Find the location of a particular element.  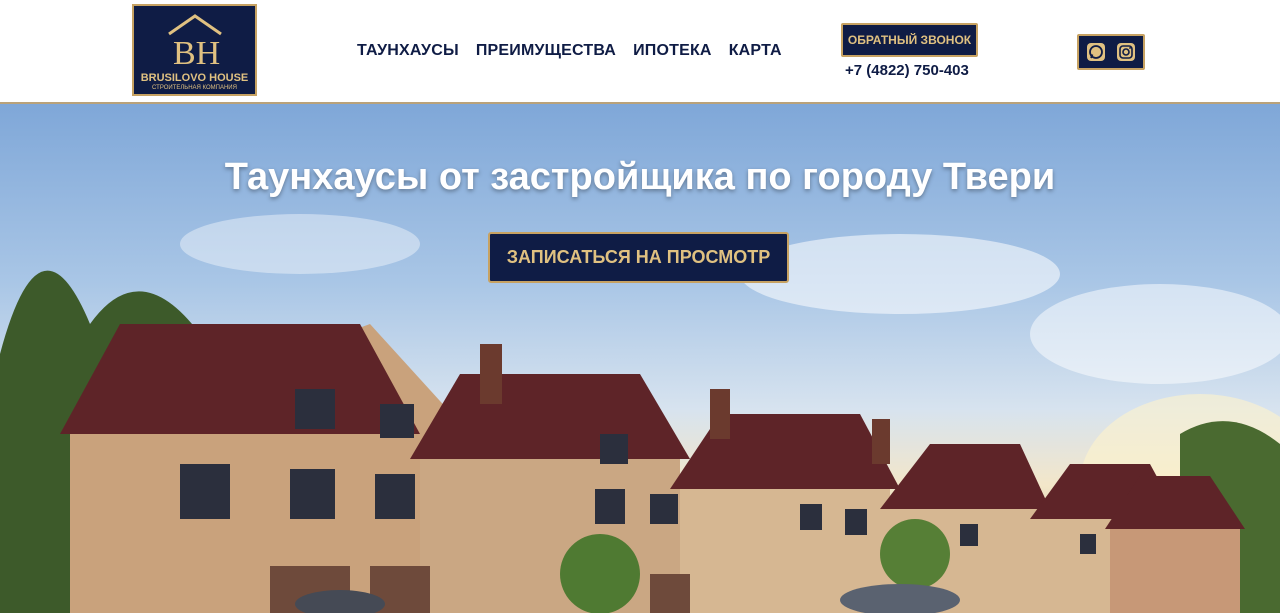

social-links is located at coordinates (1111, 52).